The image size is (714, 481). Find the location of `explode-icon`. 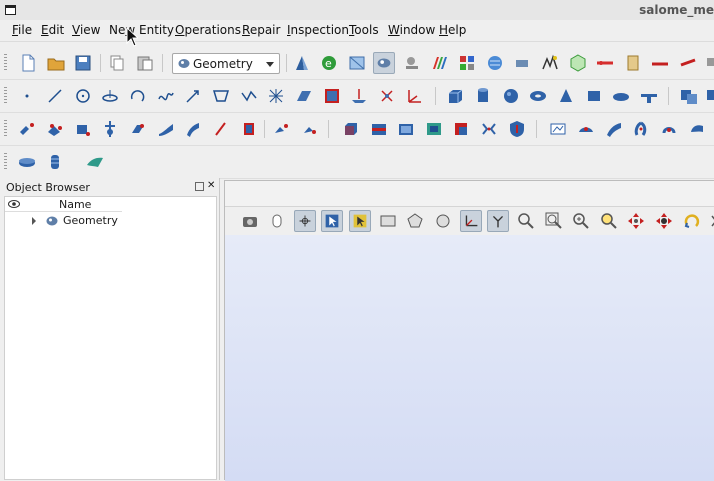

explode-icon is located at coordinates (27, 129).